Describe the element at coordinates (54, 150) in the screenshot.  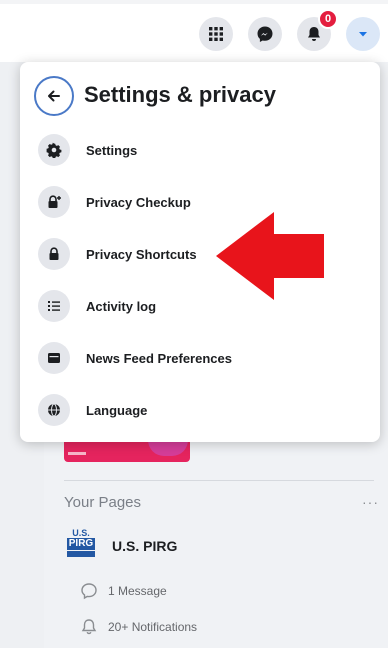
I see `gear-icon` at that location.